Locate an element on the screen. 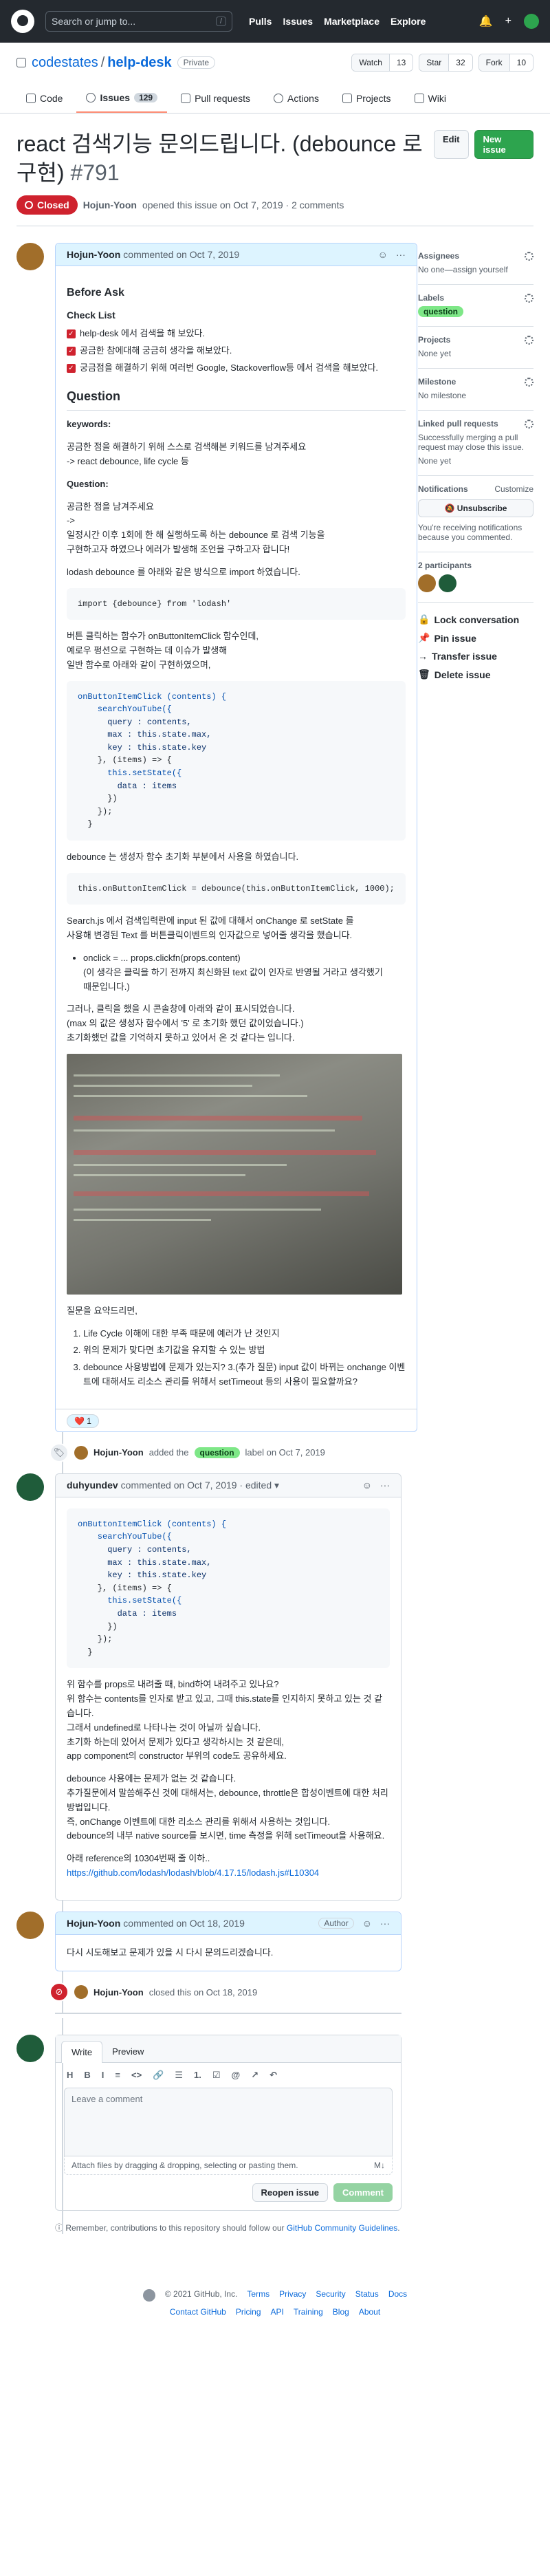 The height and width of the screenshot is (2576, 550). footer-link: Blog is located at coordinates (341, 2312).